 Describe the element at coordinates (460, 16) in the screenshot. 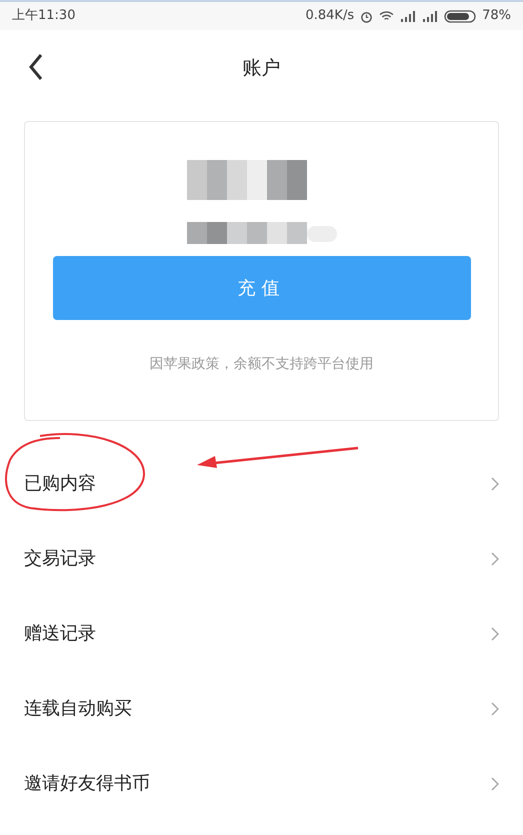

I see `battery-icon` at that location.